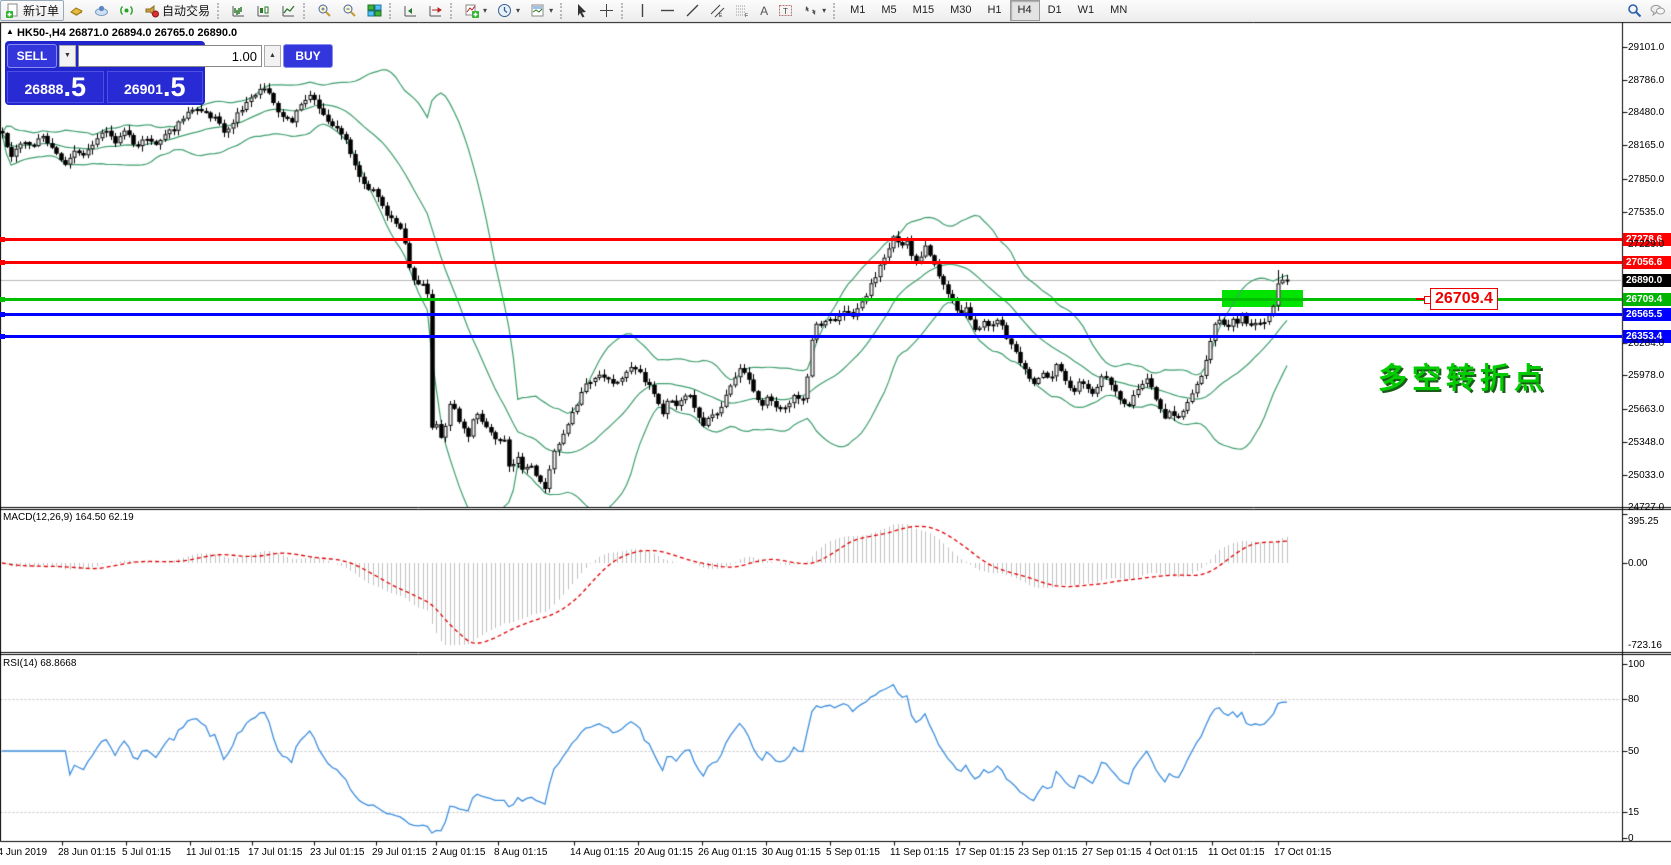 The height and width of the screenshot is (865, 1671). Describe the element at coordinates (1657, 10) in the screenshot. I see `chat-icon` at that location.